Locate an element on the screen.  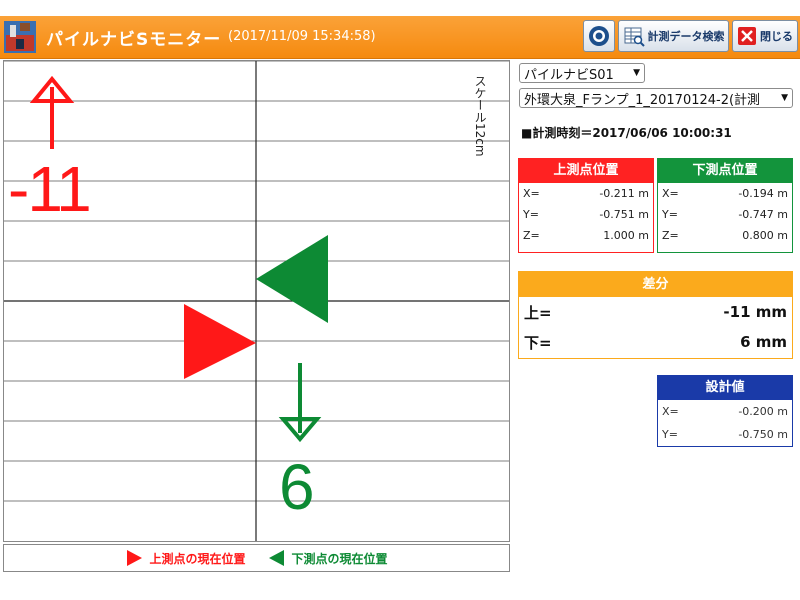
coord-value: -0.211 m is located at coordinates (624, 193).